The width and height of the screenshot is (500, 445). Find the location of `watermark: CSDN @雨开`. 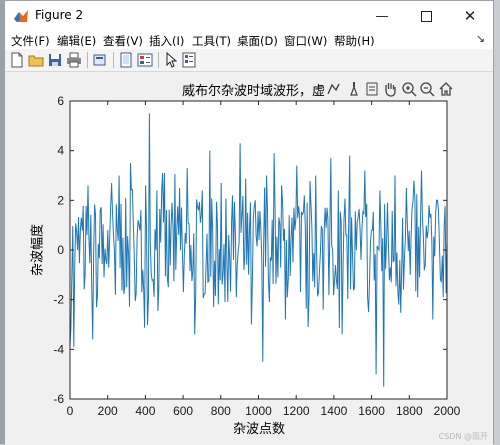

watermark: CSDN @雨开 is located at coordinates (463, 436).